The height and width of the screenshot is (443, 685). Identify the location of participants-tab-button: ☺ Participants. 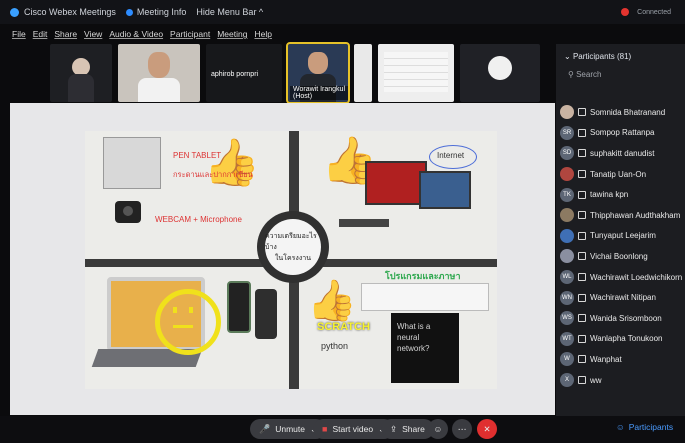
(644, 427).